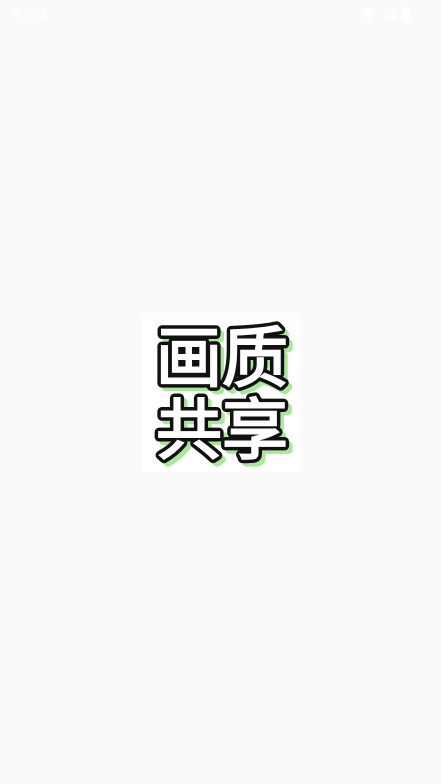 This screenshot has height=784, width=441. I want to click on app-logo-lettering: 画 质 共 享 画 质 共 享, so click(224, 395).